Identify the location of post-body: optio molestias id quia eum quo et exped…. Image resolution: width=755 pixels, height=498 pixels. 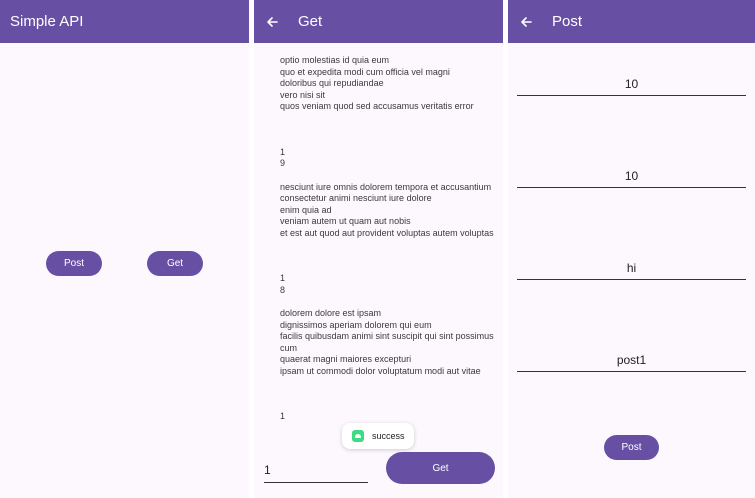
(390, 84).